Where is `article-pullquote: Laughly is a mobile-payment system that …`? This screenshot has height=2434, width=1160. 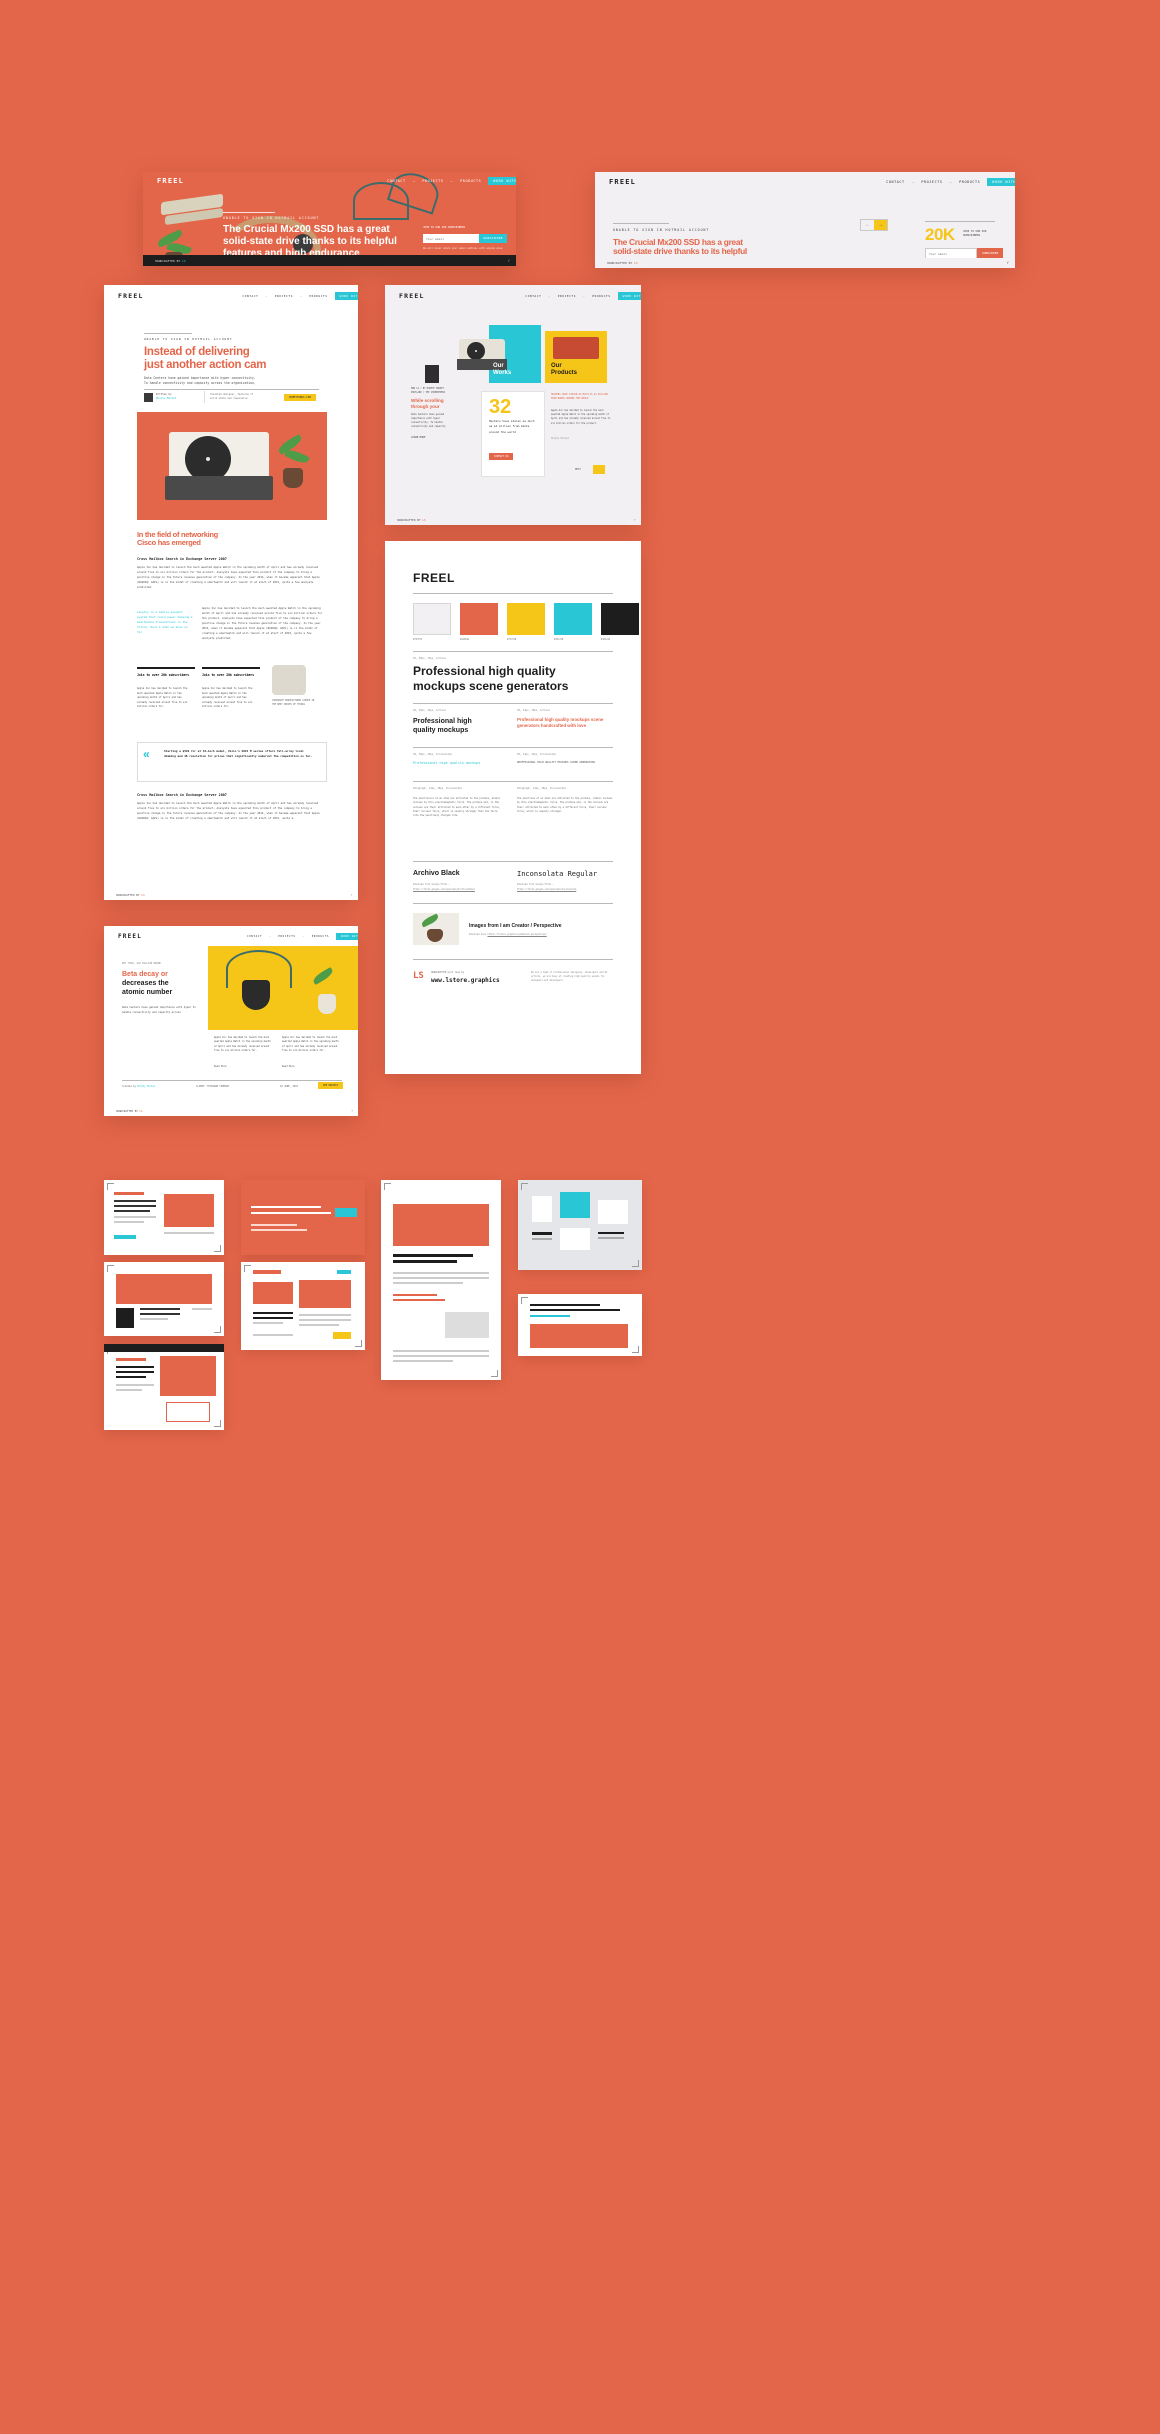
article-pullquote: Laughly is a mobile-payment system that … is located at coordinates (165, 622).